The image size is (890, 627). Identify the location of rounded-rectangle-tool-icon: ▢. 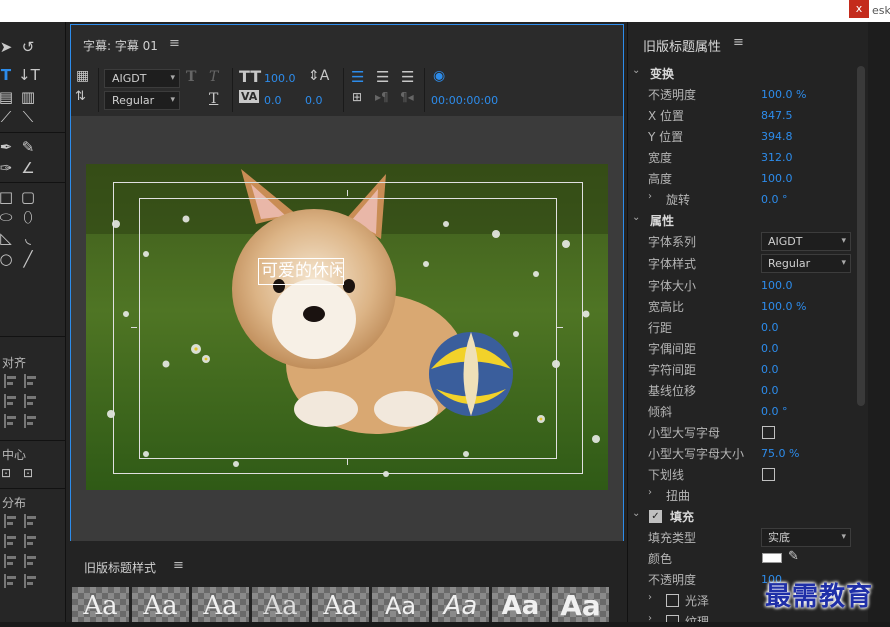
(28, 197).